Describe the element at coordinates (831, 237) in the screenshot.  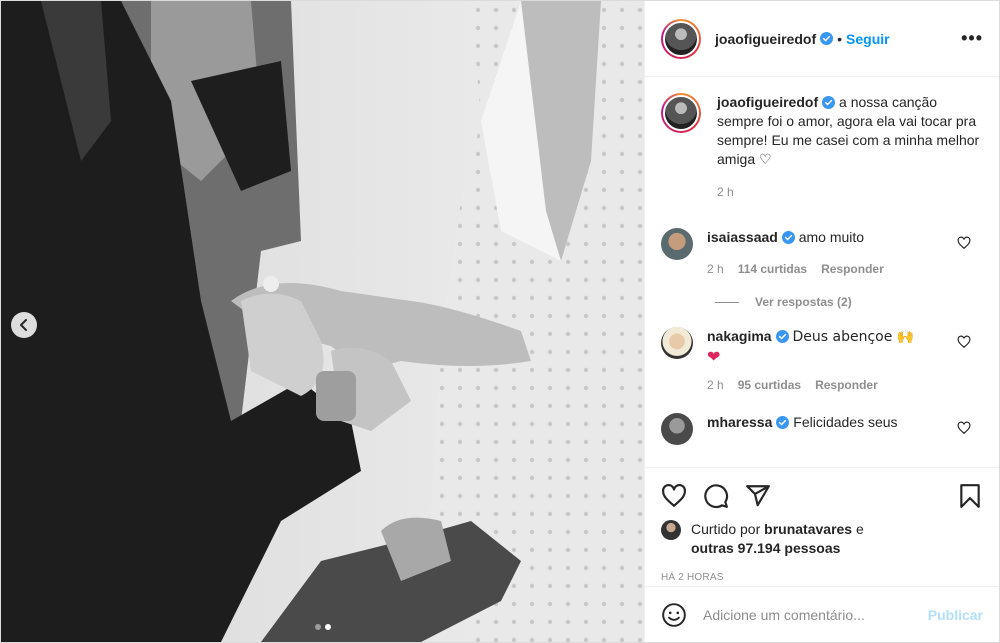
I see `comment-text: amo muito` at that location.